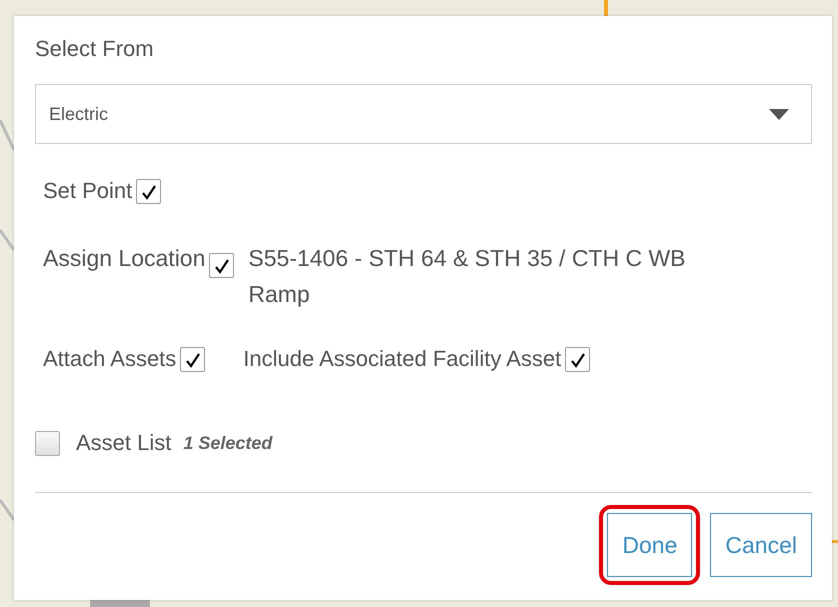 This screenshot has height=607, width=838. Describe the element at coordinates (87, 191) in the screenshot. I see `option-label: Set Point` at that location.